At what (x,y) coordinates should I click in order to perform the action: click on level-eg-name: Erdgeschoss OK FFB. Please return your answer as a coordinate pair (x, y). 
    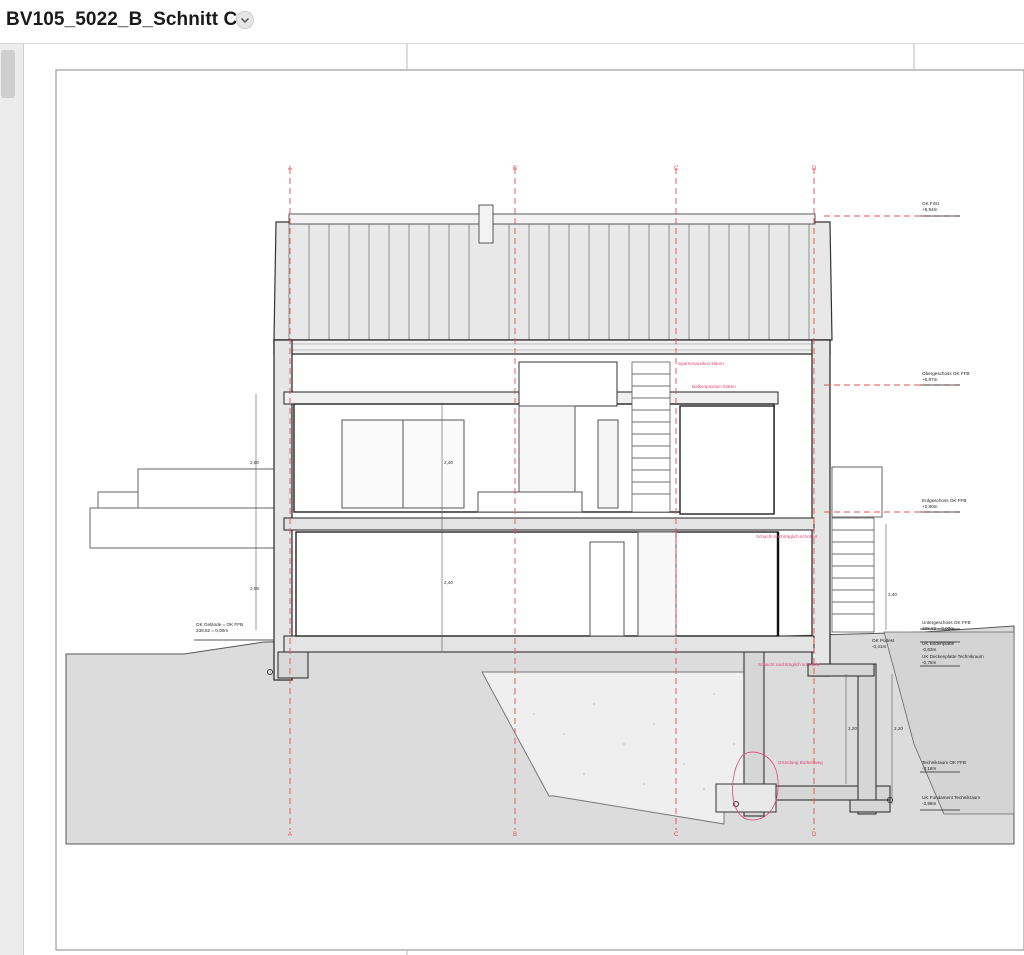
    Looking at the image, I should click on (944, 500).